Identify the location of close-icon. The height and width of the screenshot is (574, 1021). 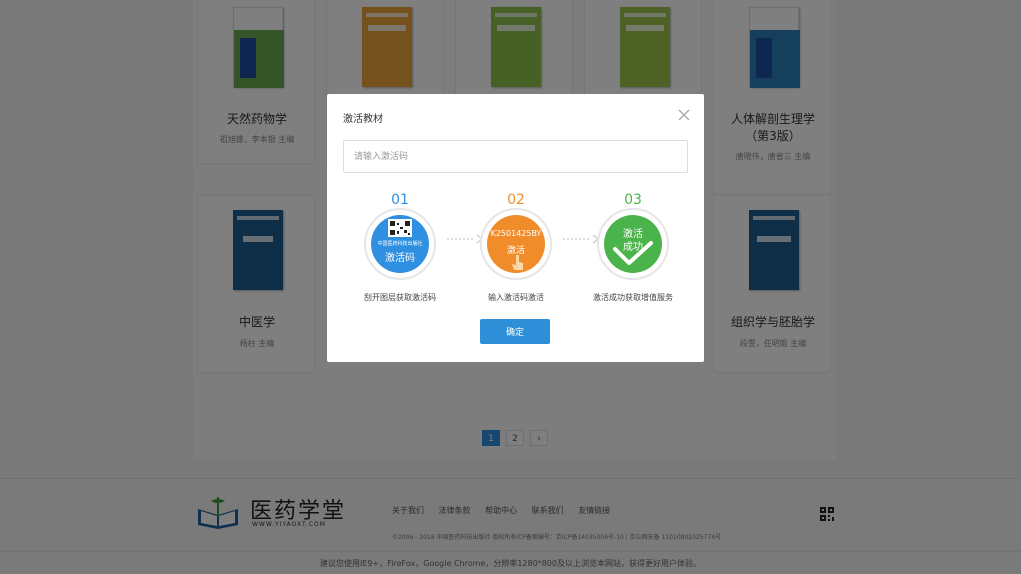
(684, 115).